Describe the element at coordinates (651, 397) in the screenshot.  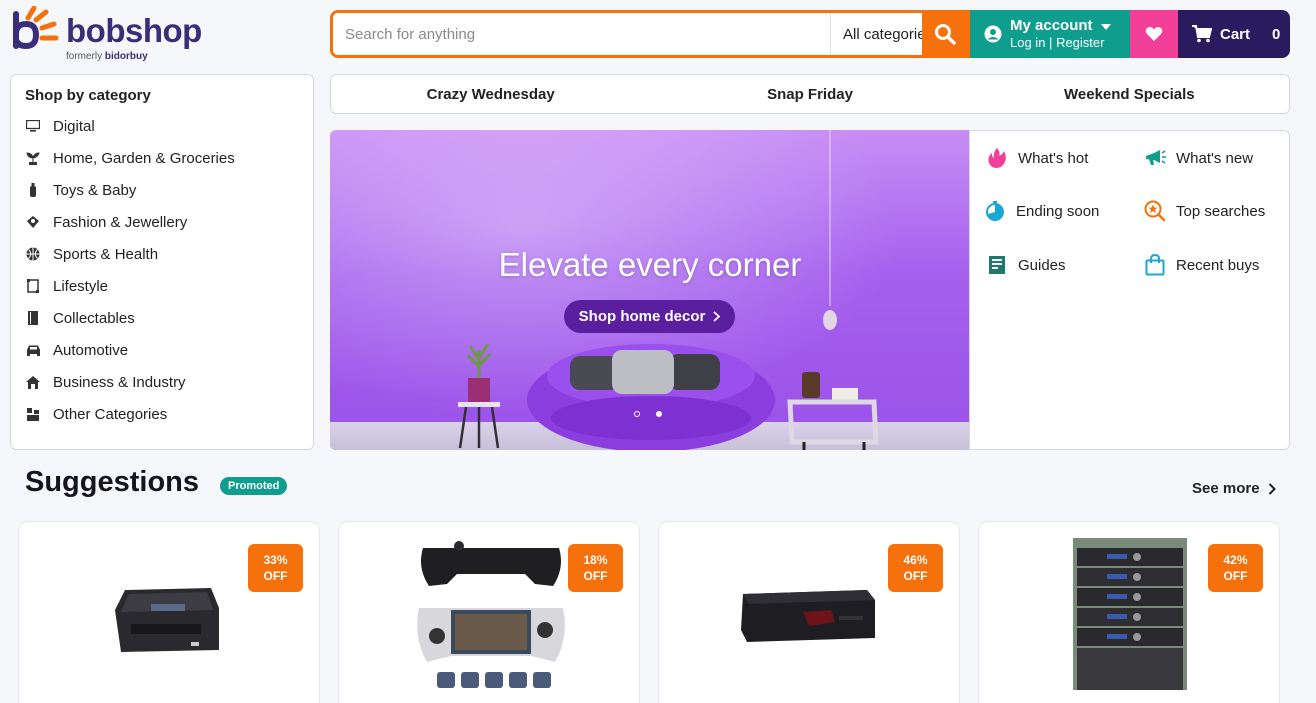
I see `sofa-illustration` at that location.